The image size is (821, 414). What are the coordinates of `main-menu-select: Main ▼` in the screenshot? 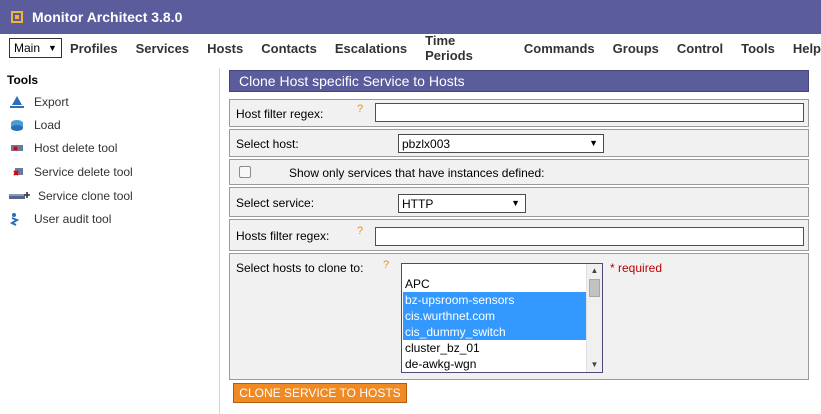 It's located at (35, 48).